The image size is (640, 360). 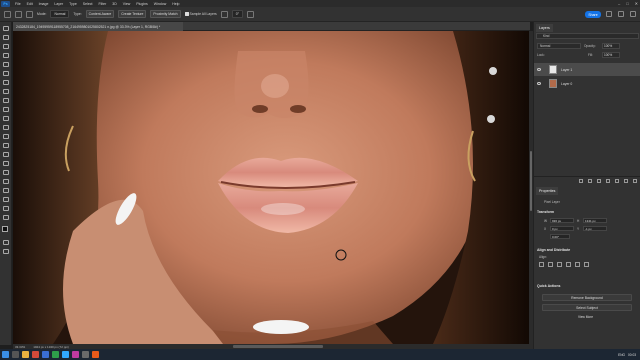 What do you see at coordinates (635, 180) in the screenshot?
I see `trash-icon` at bounding box center [635, 180].